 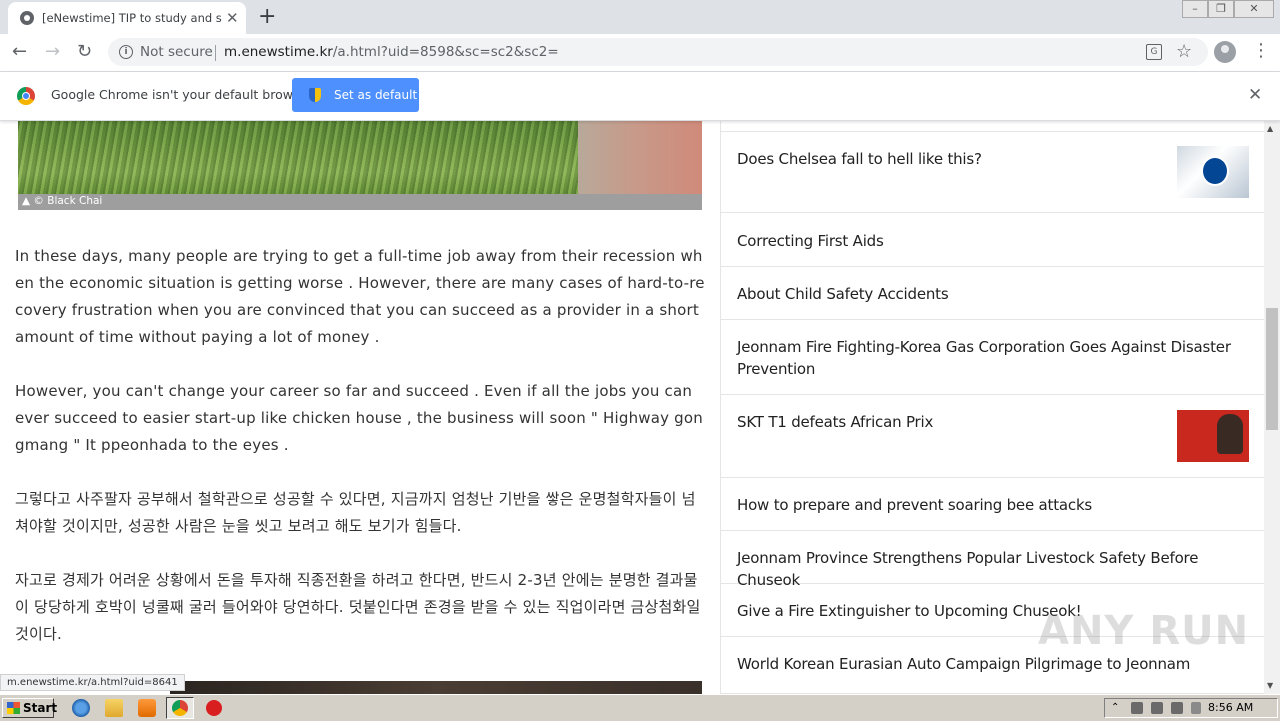 I want to click on related-news-title: About Child Safety Accidents, so click(x=994, y=294).